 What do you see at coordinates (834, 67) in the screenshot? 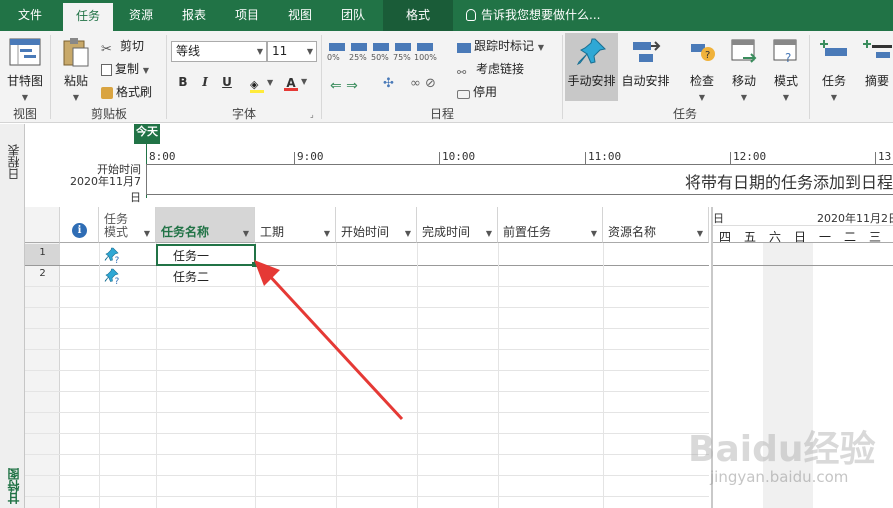
I see `insert-task-button: 任务 ▼` at bounding box center [834, 67].